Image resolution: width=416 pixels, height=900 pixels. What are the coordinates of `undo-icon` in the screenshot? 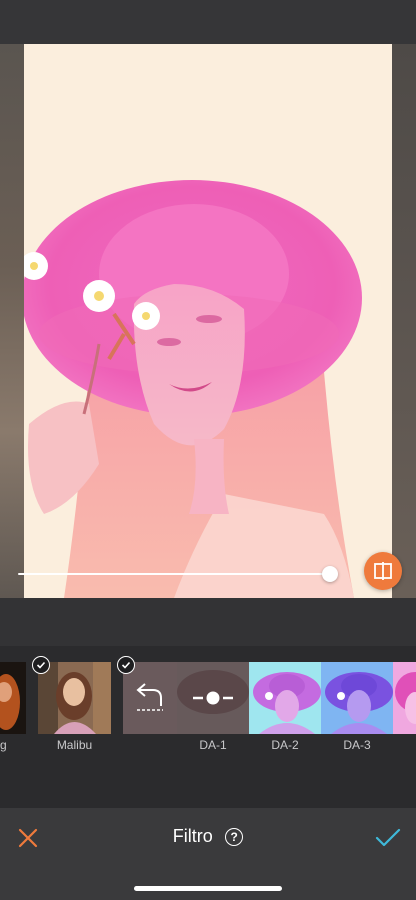 It's located at (149, 697).